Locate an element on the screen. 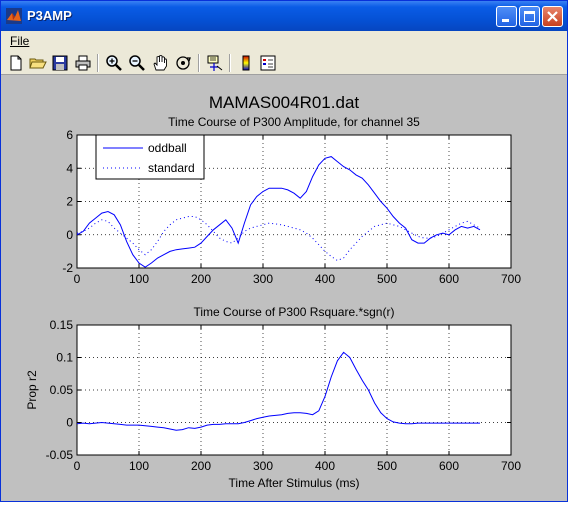 The width and height of the screenshot is (568, 506). maximize-icon is located at coordinates (529, 16).